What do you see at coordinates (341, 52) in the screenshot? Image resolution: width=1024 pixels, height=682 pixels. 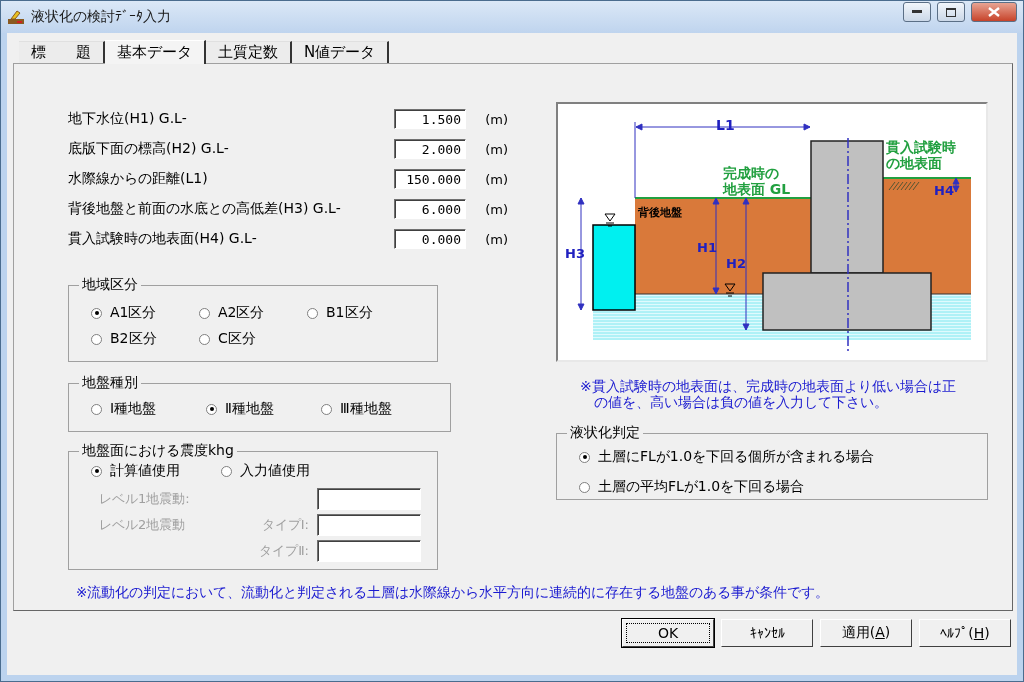 I see `tab: N値データ` at bounding box center [341, 52].